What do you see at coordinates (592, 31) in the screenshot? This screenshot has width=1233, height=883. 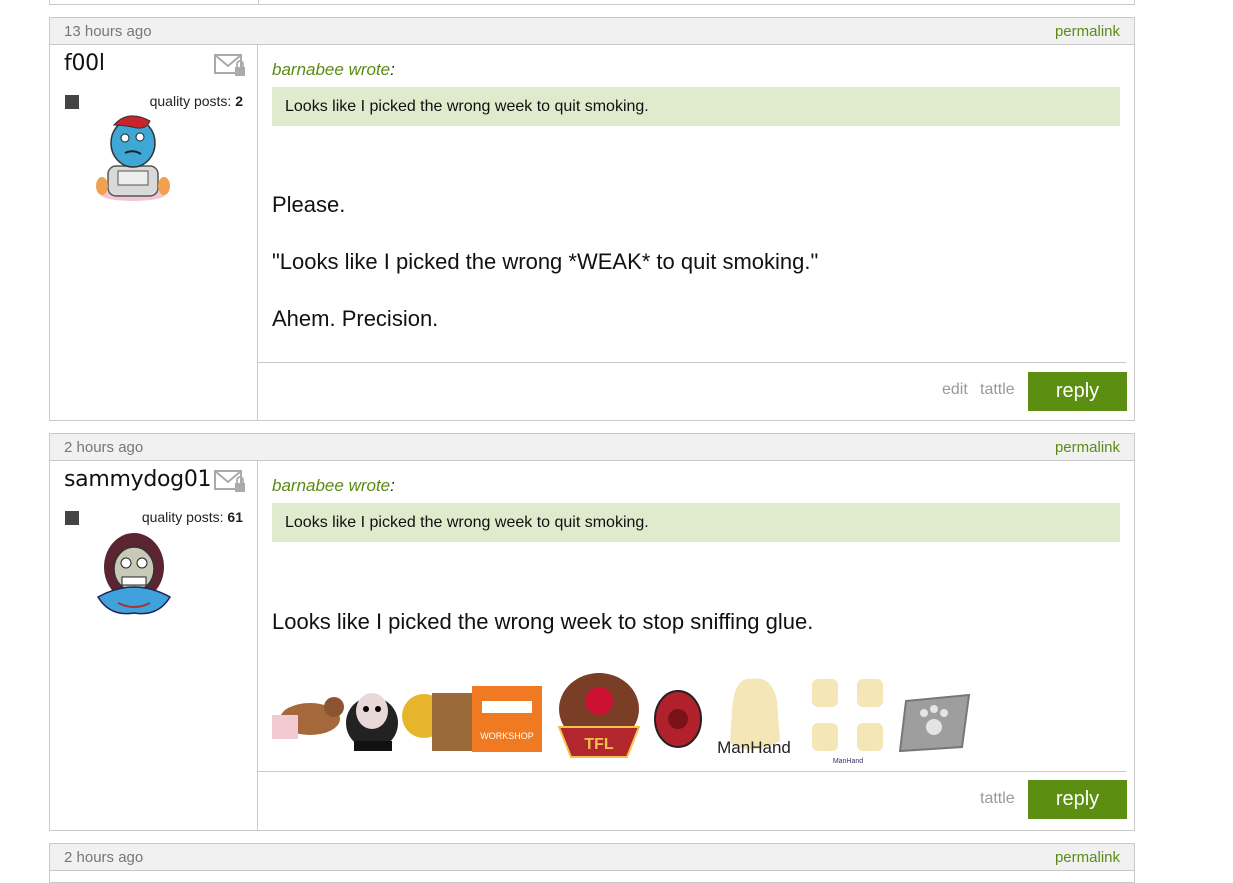 I see `post-header: 13 hours ago permalink` at bounding box center [592, 31].